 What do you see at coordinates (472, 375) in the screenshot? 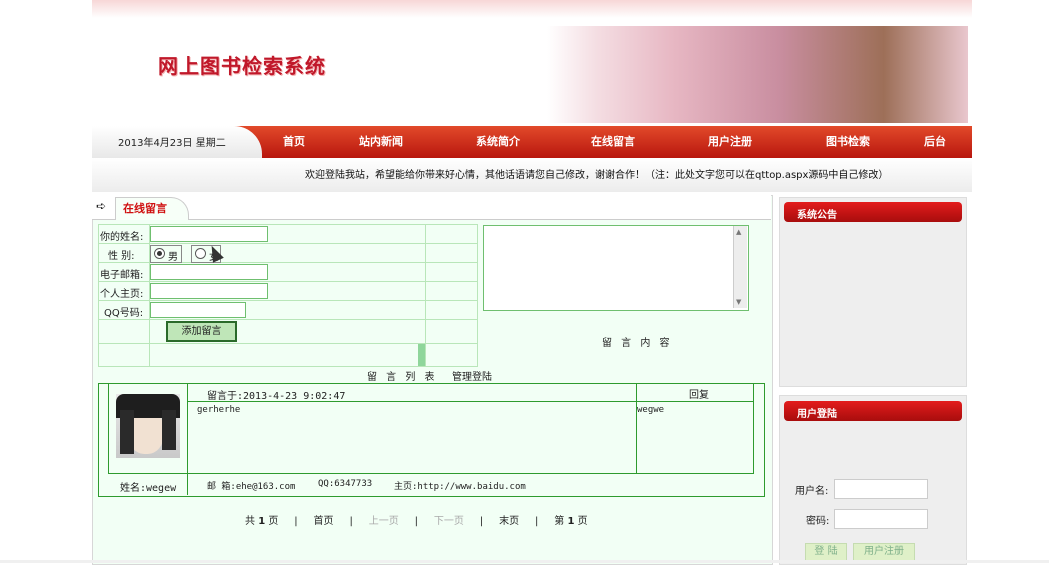
I see `admin-login-link: 管理登陆` at bounding box center [472, 375].